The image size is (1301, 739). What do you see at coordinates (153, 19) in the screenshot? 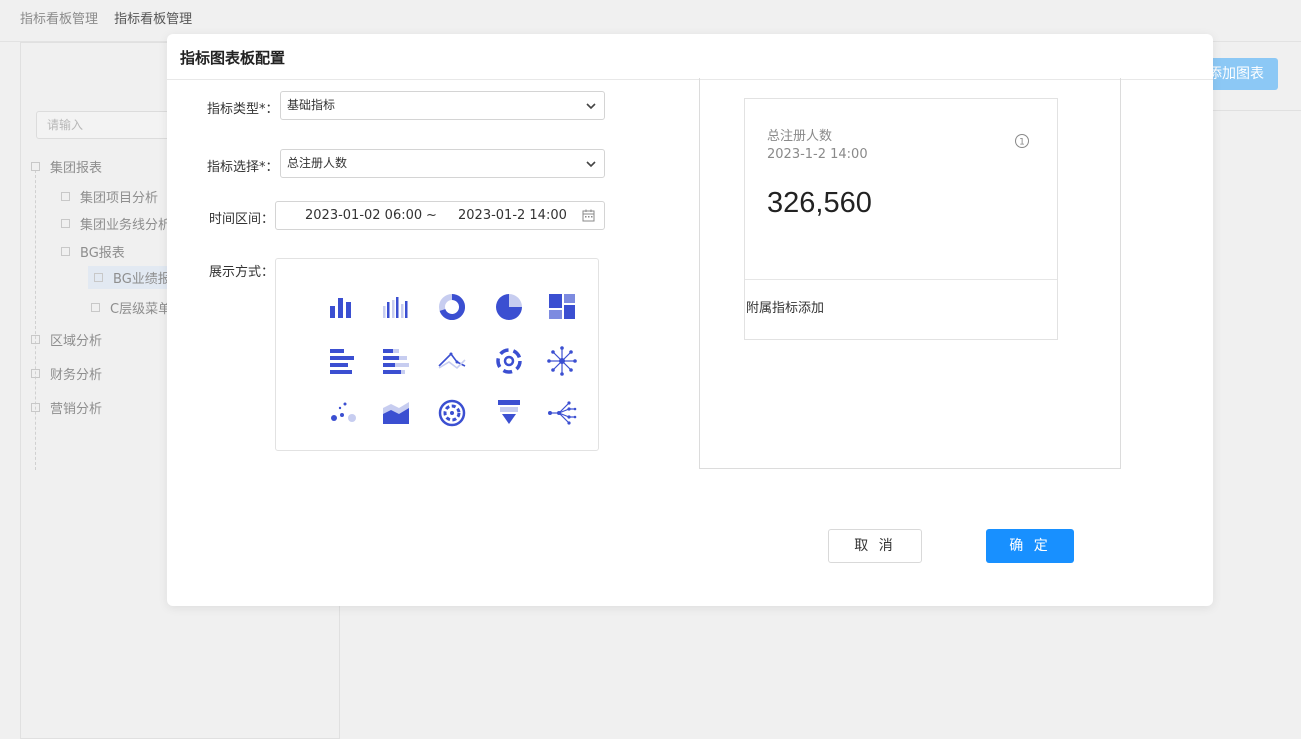
I see `breadcrumb-current: 指标看板管理` at bounding box center [153, 19].